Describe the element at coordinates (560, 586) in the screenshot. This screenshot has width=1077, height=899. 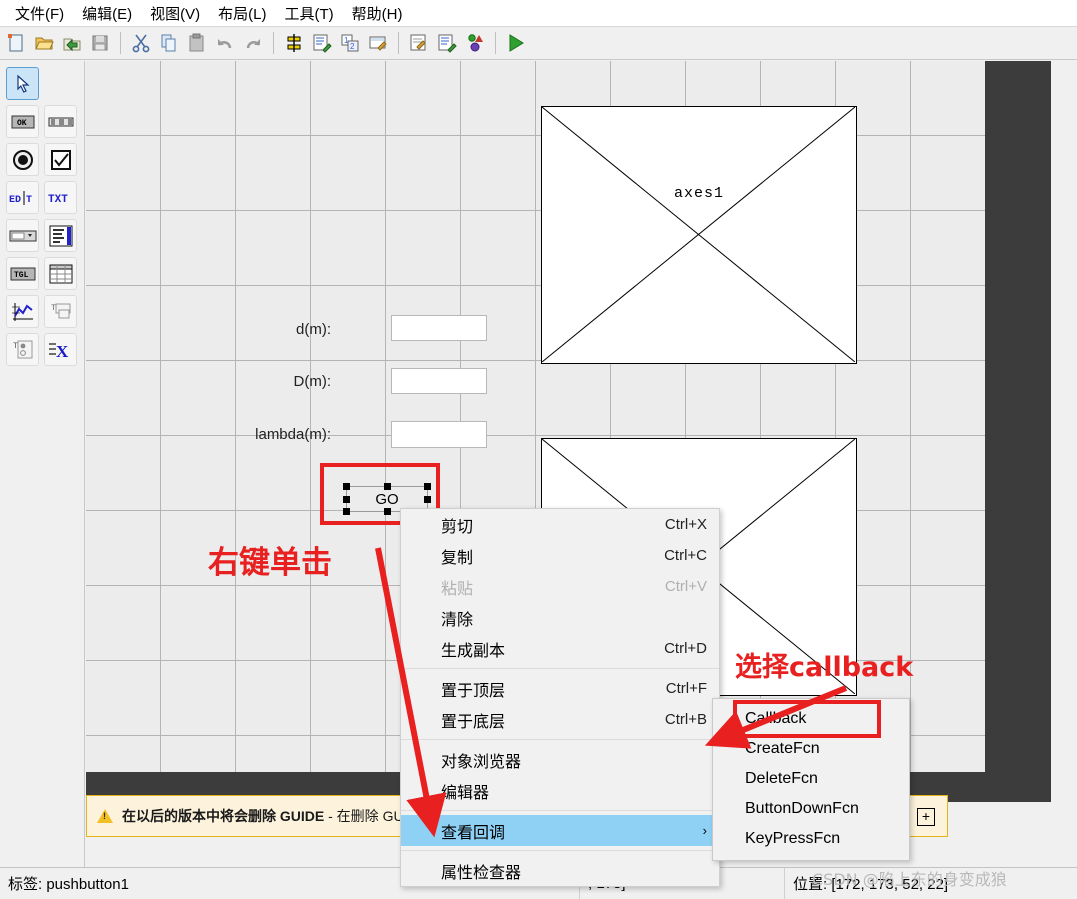
I see `ctx-paste: 粘贴 Ctrl+V` at that location.